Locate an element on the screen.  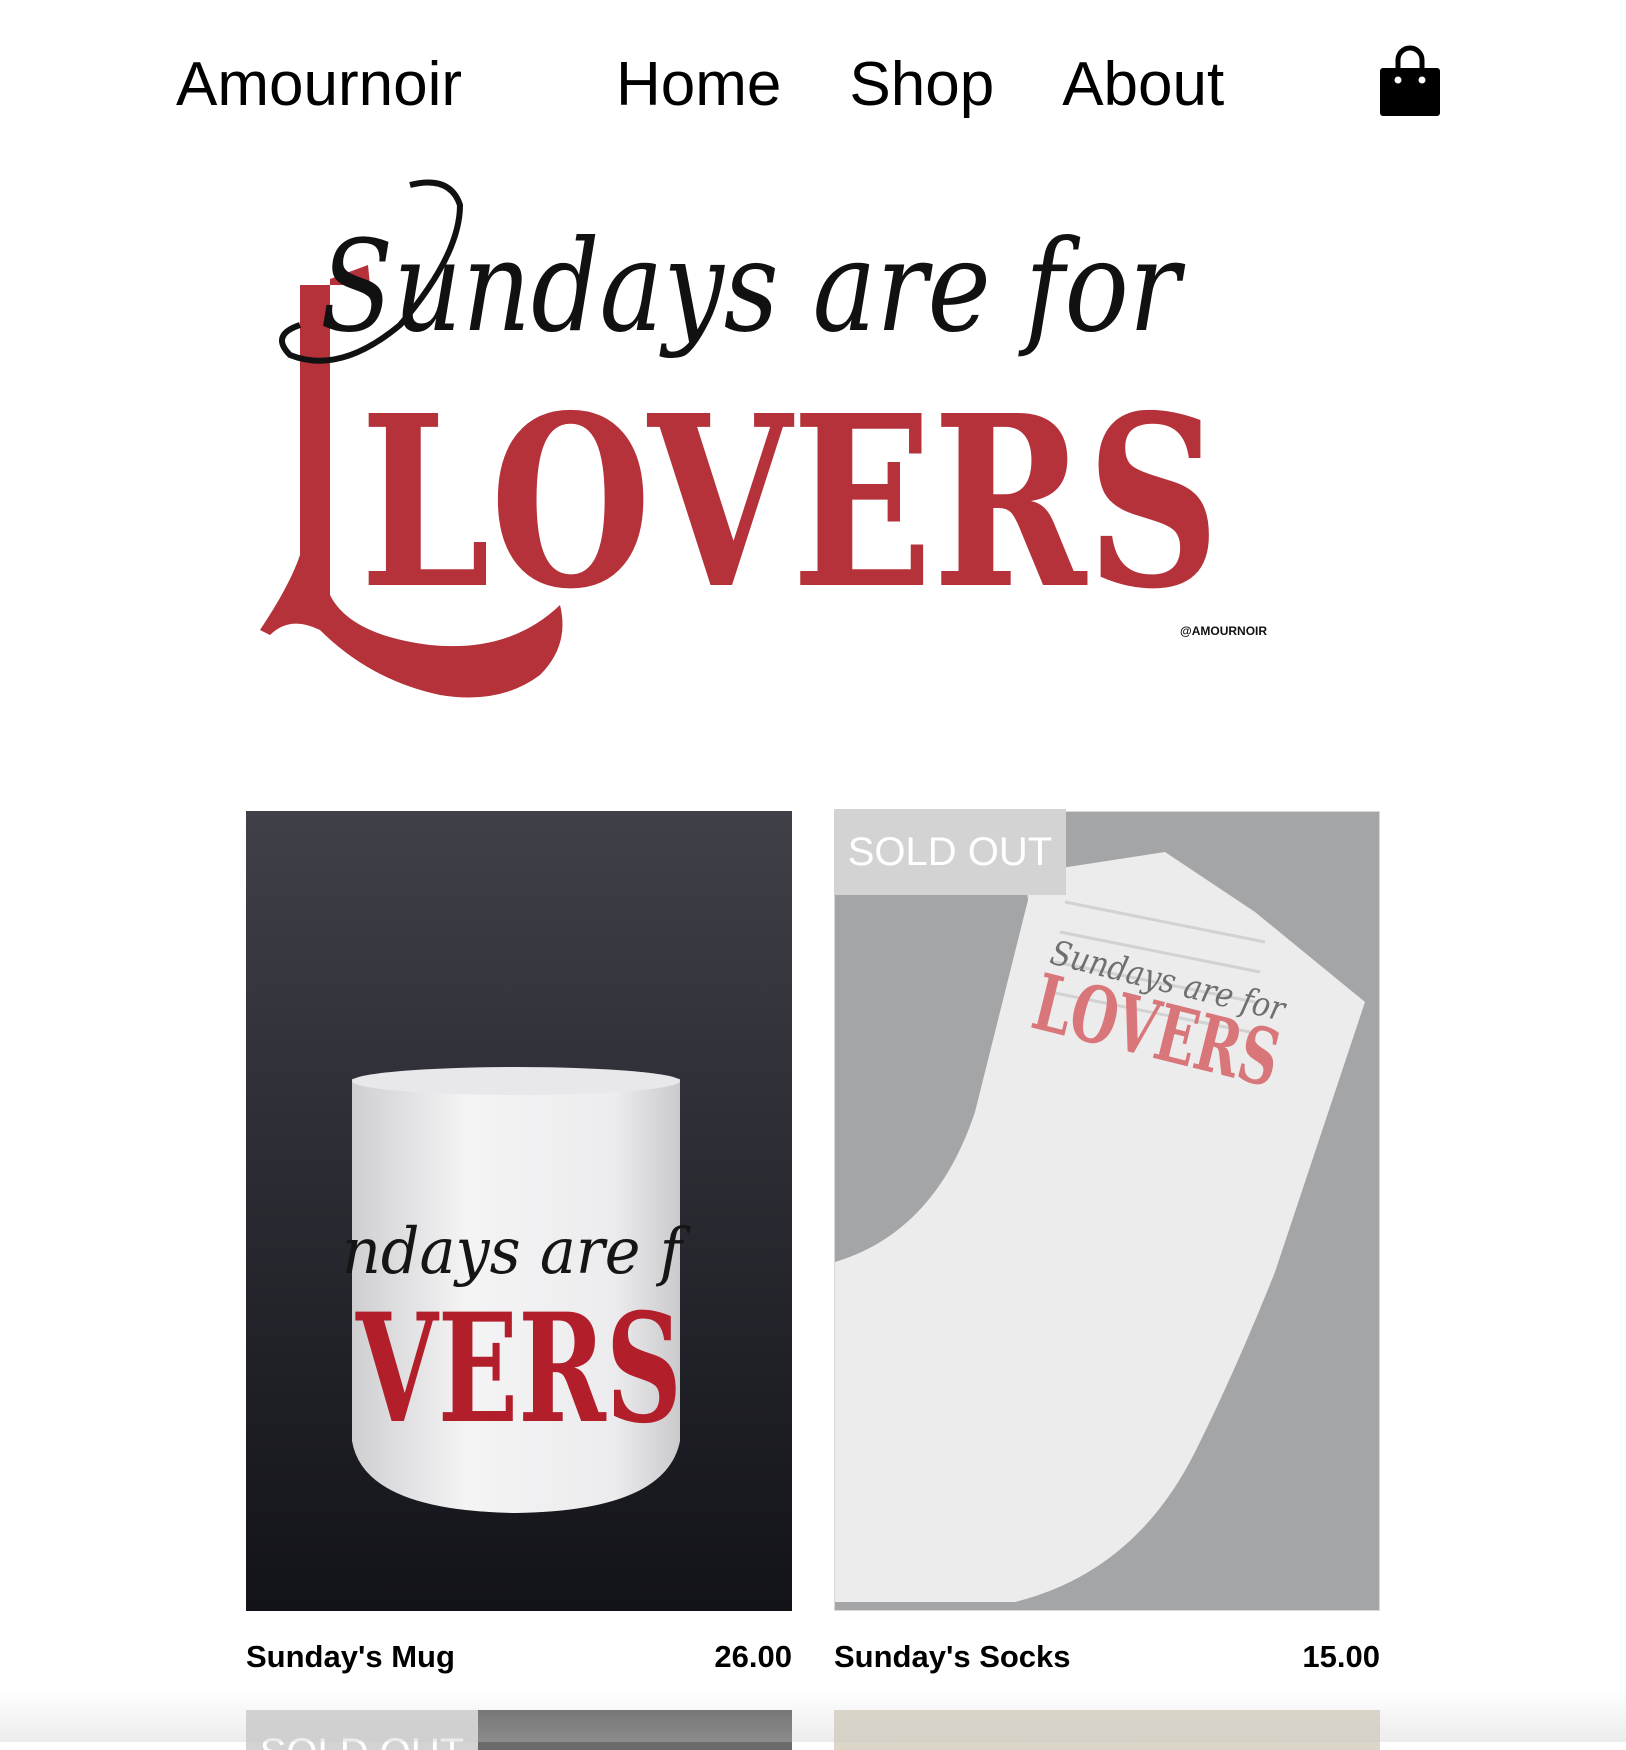
hero-script-line: Sundays are for is located at coordinates (753, 286).